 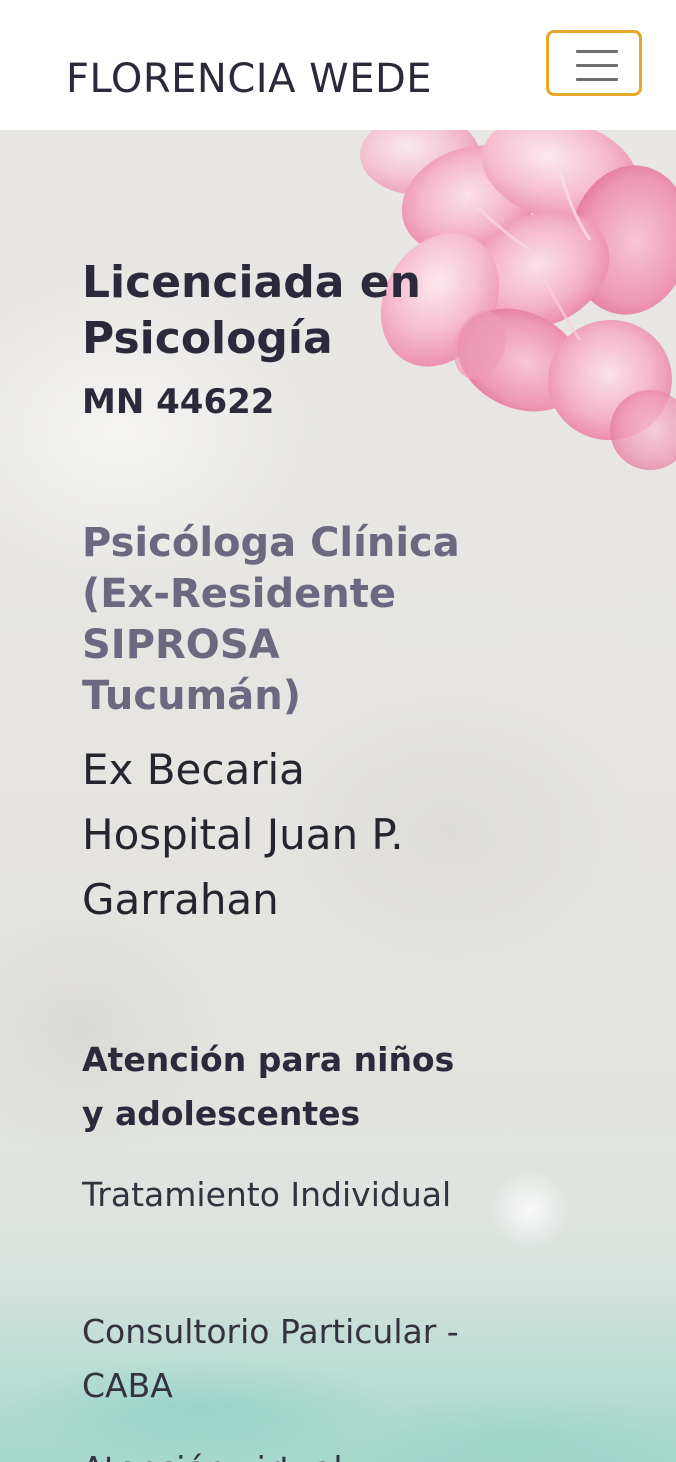 I want to click on hamburger-menu-icon-middle, so click(x=597, y=65).